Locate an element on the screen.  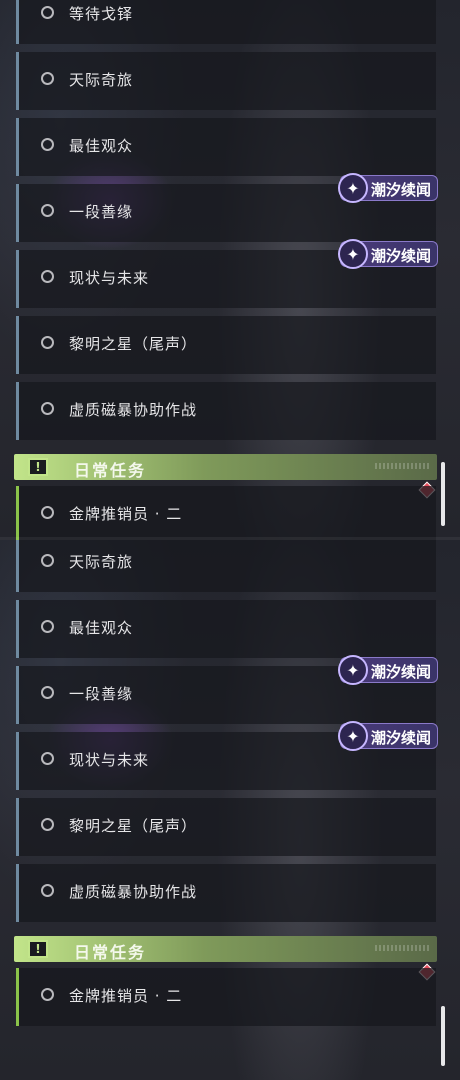
quest-item: 等待戈铎 is located at coordinates (226, 22).